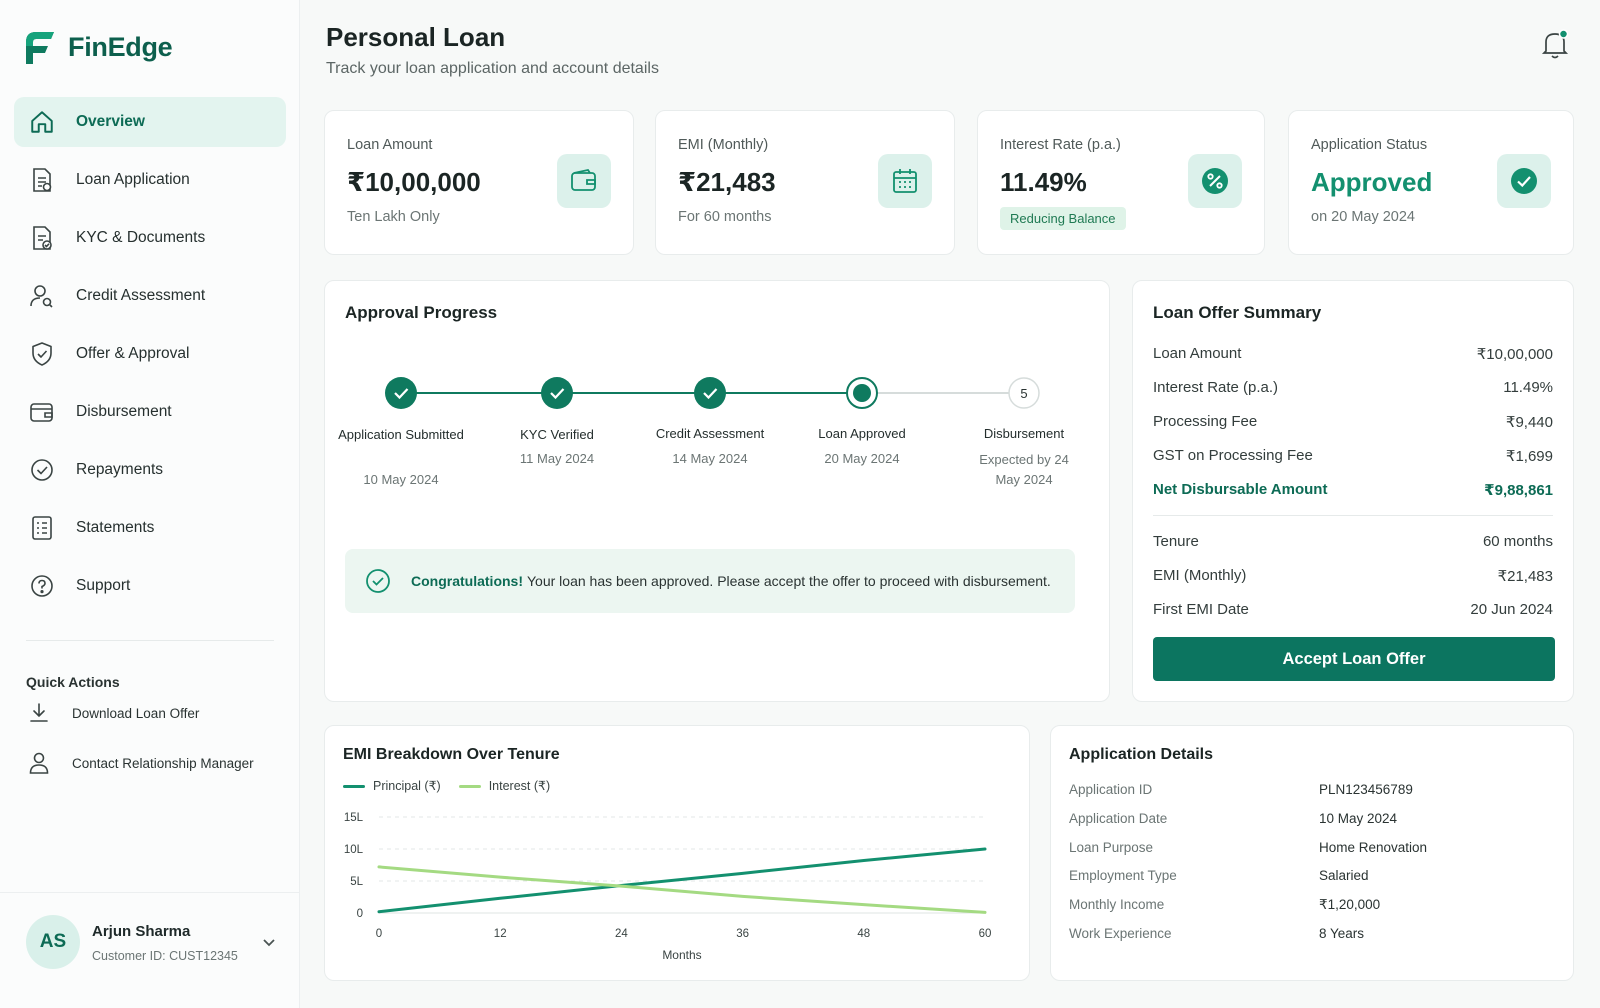  What do you see at coordinates (120, 46) in the screenshot?
I see `app-name: FinEdge` at bounding box center [120, 46].